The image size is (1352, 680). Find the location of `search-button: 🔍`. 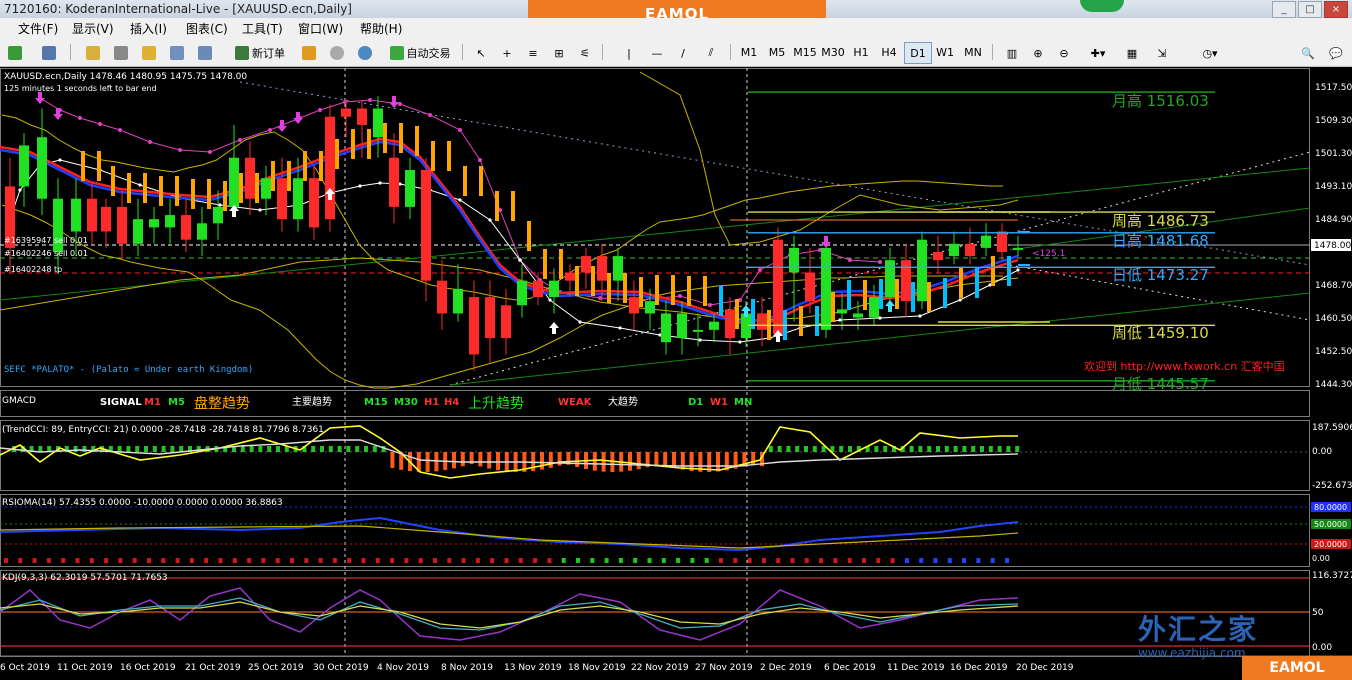

search-button: 🔍 is located at coordinates (1308, 53).